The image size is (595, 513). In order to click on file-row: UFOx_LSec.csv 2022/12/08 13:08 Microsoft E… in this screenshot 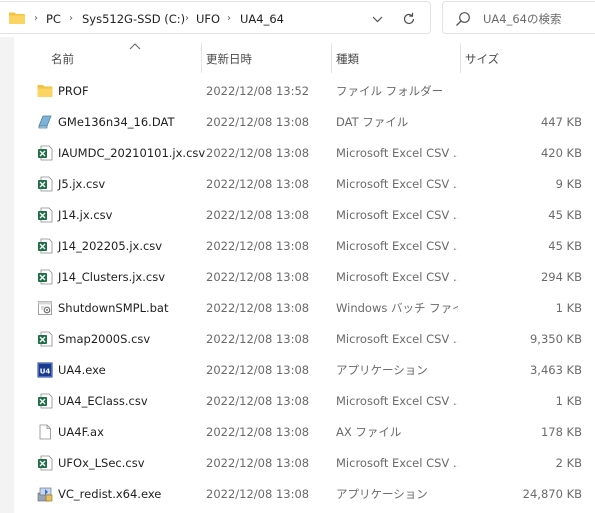, I will do `click(304, 463)`.